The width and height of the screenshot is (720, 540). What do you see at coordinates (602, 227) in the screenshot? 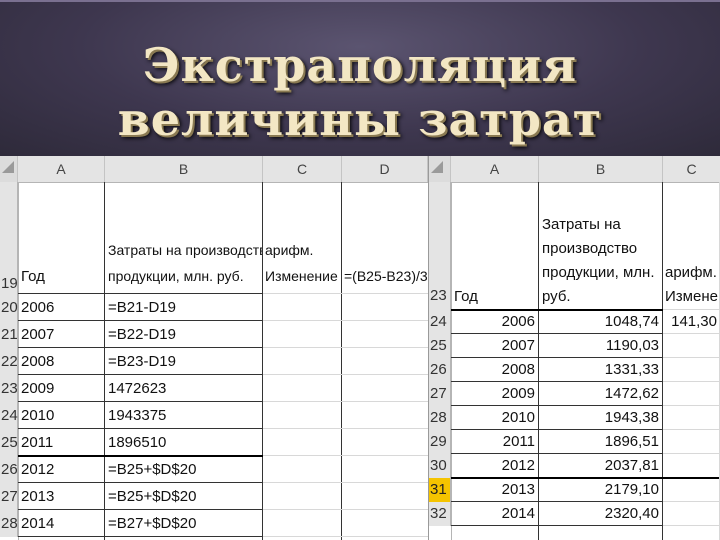
I see `cell-b-header-line1: Затраты на` at bounding box center [602, 227].